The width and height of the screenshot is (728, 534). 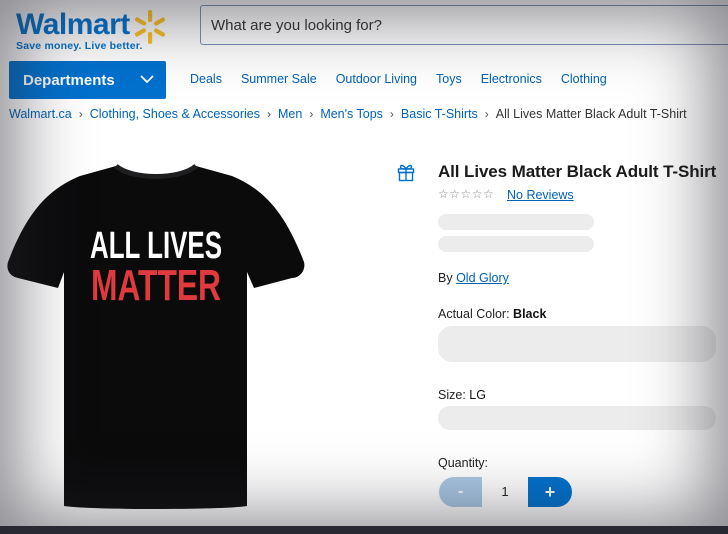 I want to click on nav-link-deals: Deals, so click(x=206, y=79).